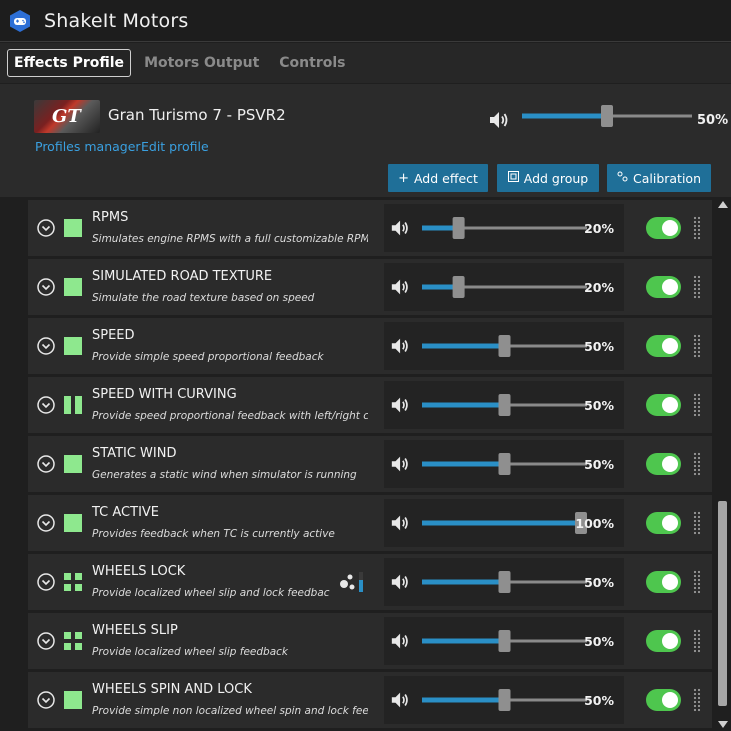 This screenshot has height=731, width=731. Describe the element at coordinates (203, 298) in the screenshot. I see `effect-description: Simulate the road texture based on speed` at that location.